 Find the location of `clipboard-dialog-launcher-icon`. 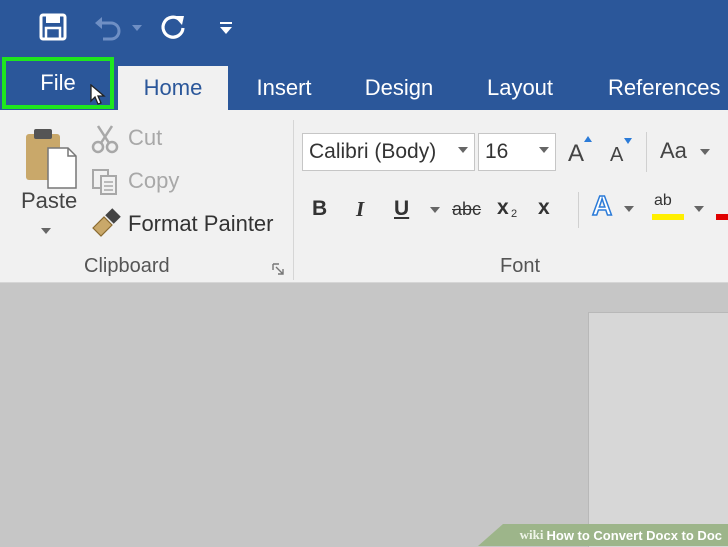

clipboard-dialog-launcher-icon is located at coordinates (278, 268).